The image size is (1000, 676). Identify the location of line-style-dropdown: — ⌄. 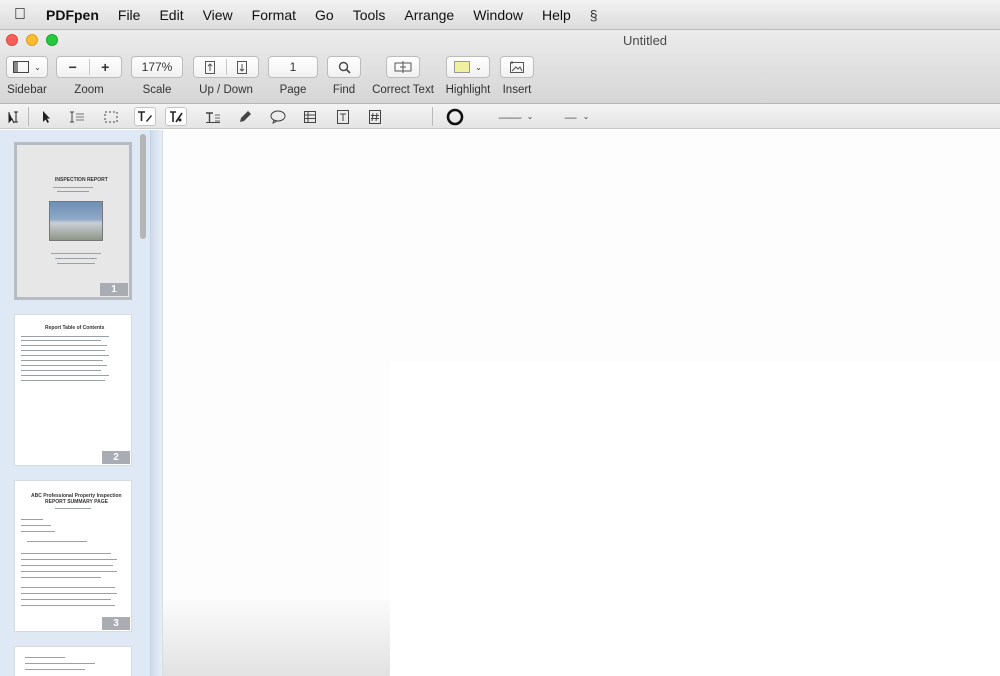
(577, 116).